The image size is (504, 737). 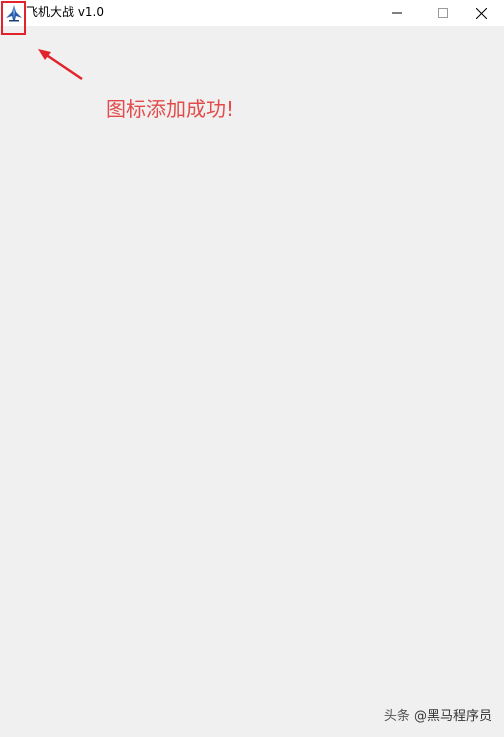 I want to click on arrow-icon, so click(x=60, y=65).